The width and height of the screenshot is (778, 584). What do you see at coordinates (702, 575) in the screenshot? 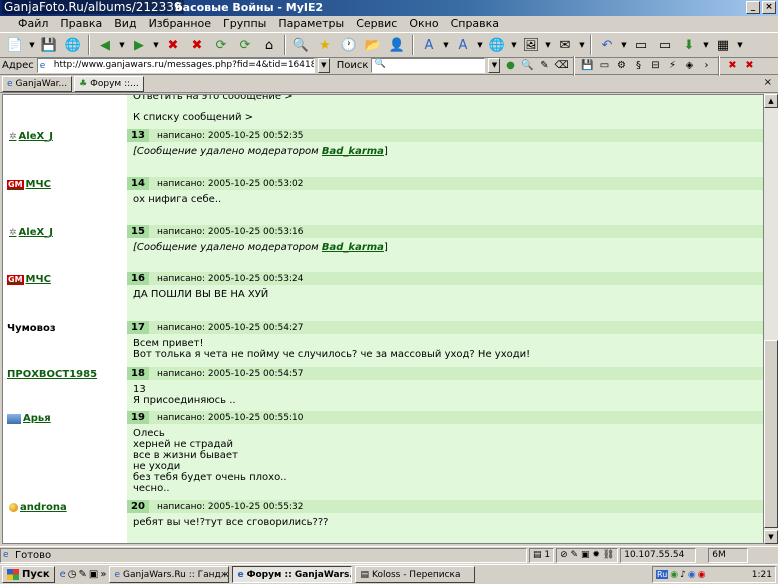
I see `security-icon: ◉` at bounding box center [702, 575].